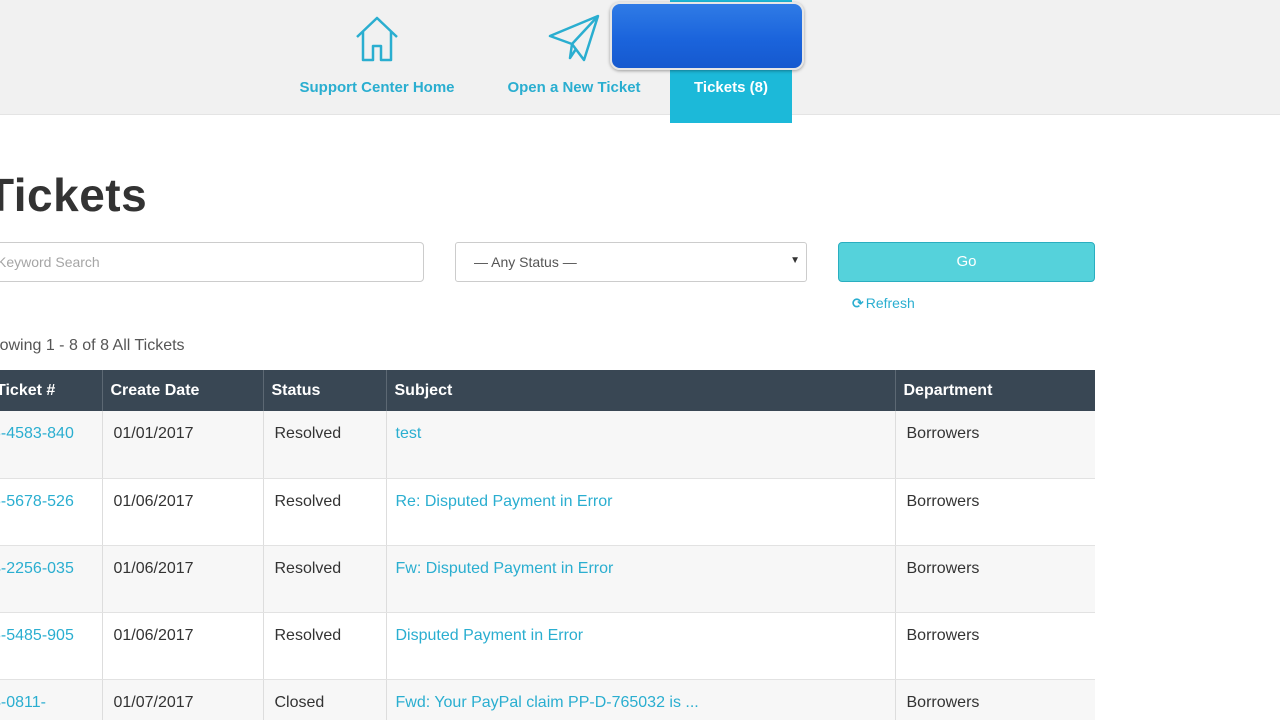 The height and width of the screenshot is (720, 1280). What do you see at coordinates (574, 40) in the screenshot?
I see `paper-plane-icon` at bounding box center [574, 40].